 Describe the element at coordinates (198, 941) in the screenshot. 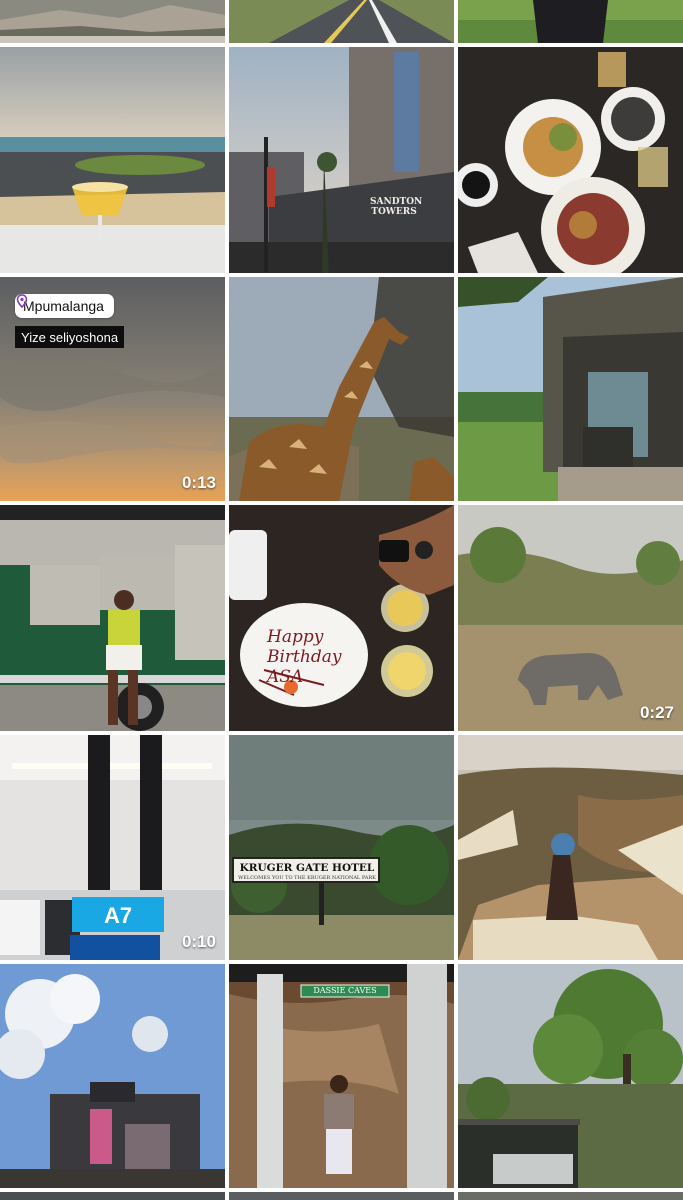

I see `video-duration: 0:10` at that location.